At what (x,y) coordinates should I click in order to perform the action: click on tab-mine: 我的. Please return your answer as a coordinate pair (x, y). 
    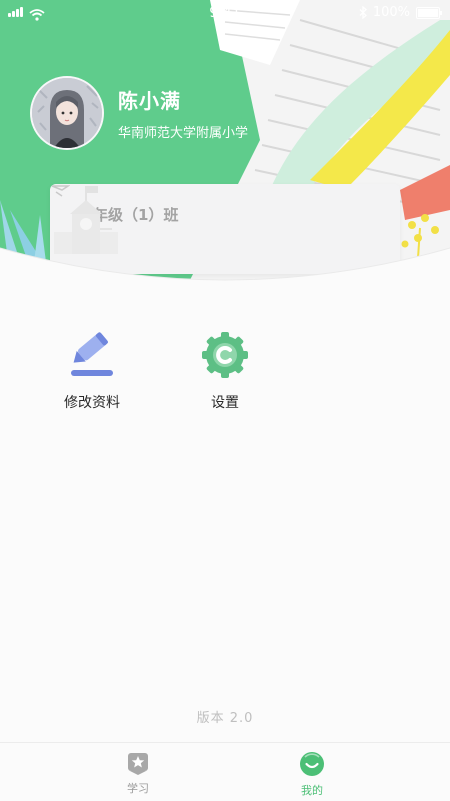
    Looking at the image, I should click on (312, 774).